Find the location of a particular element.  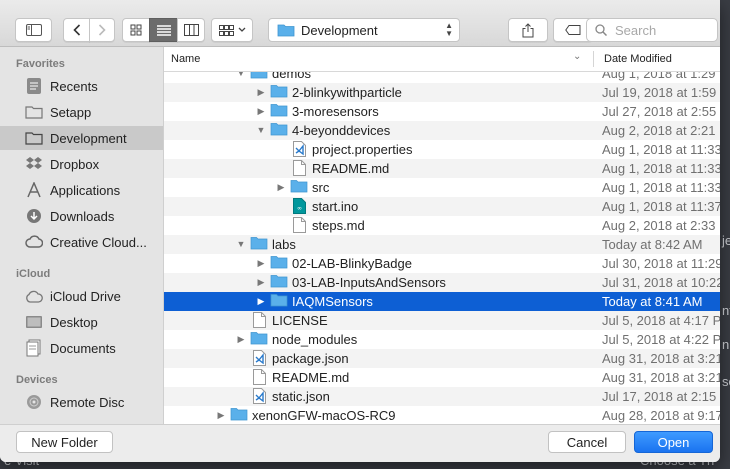

column-separator is located at coordinates (593, 59).